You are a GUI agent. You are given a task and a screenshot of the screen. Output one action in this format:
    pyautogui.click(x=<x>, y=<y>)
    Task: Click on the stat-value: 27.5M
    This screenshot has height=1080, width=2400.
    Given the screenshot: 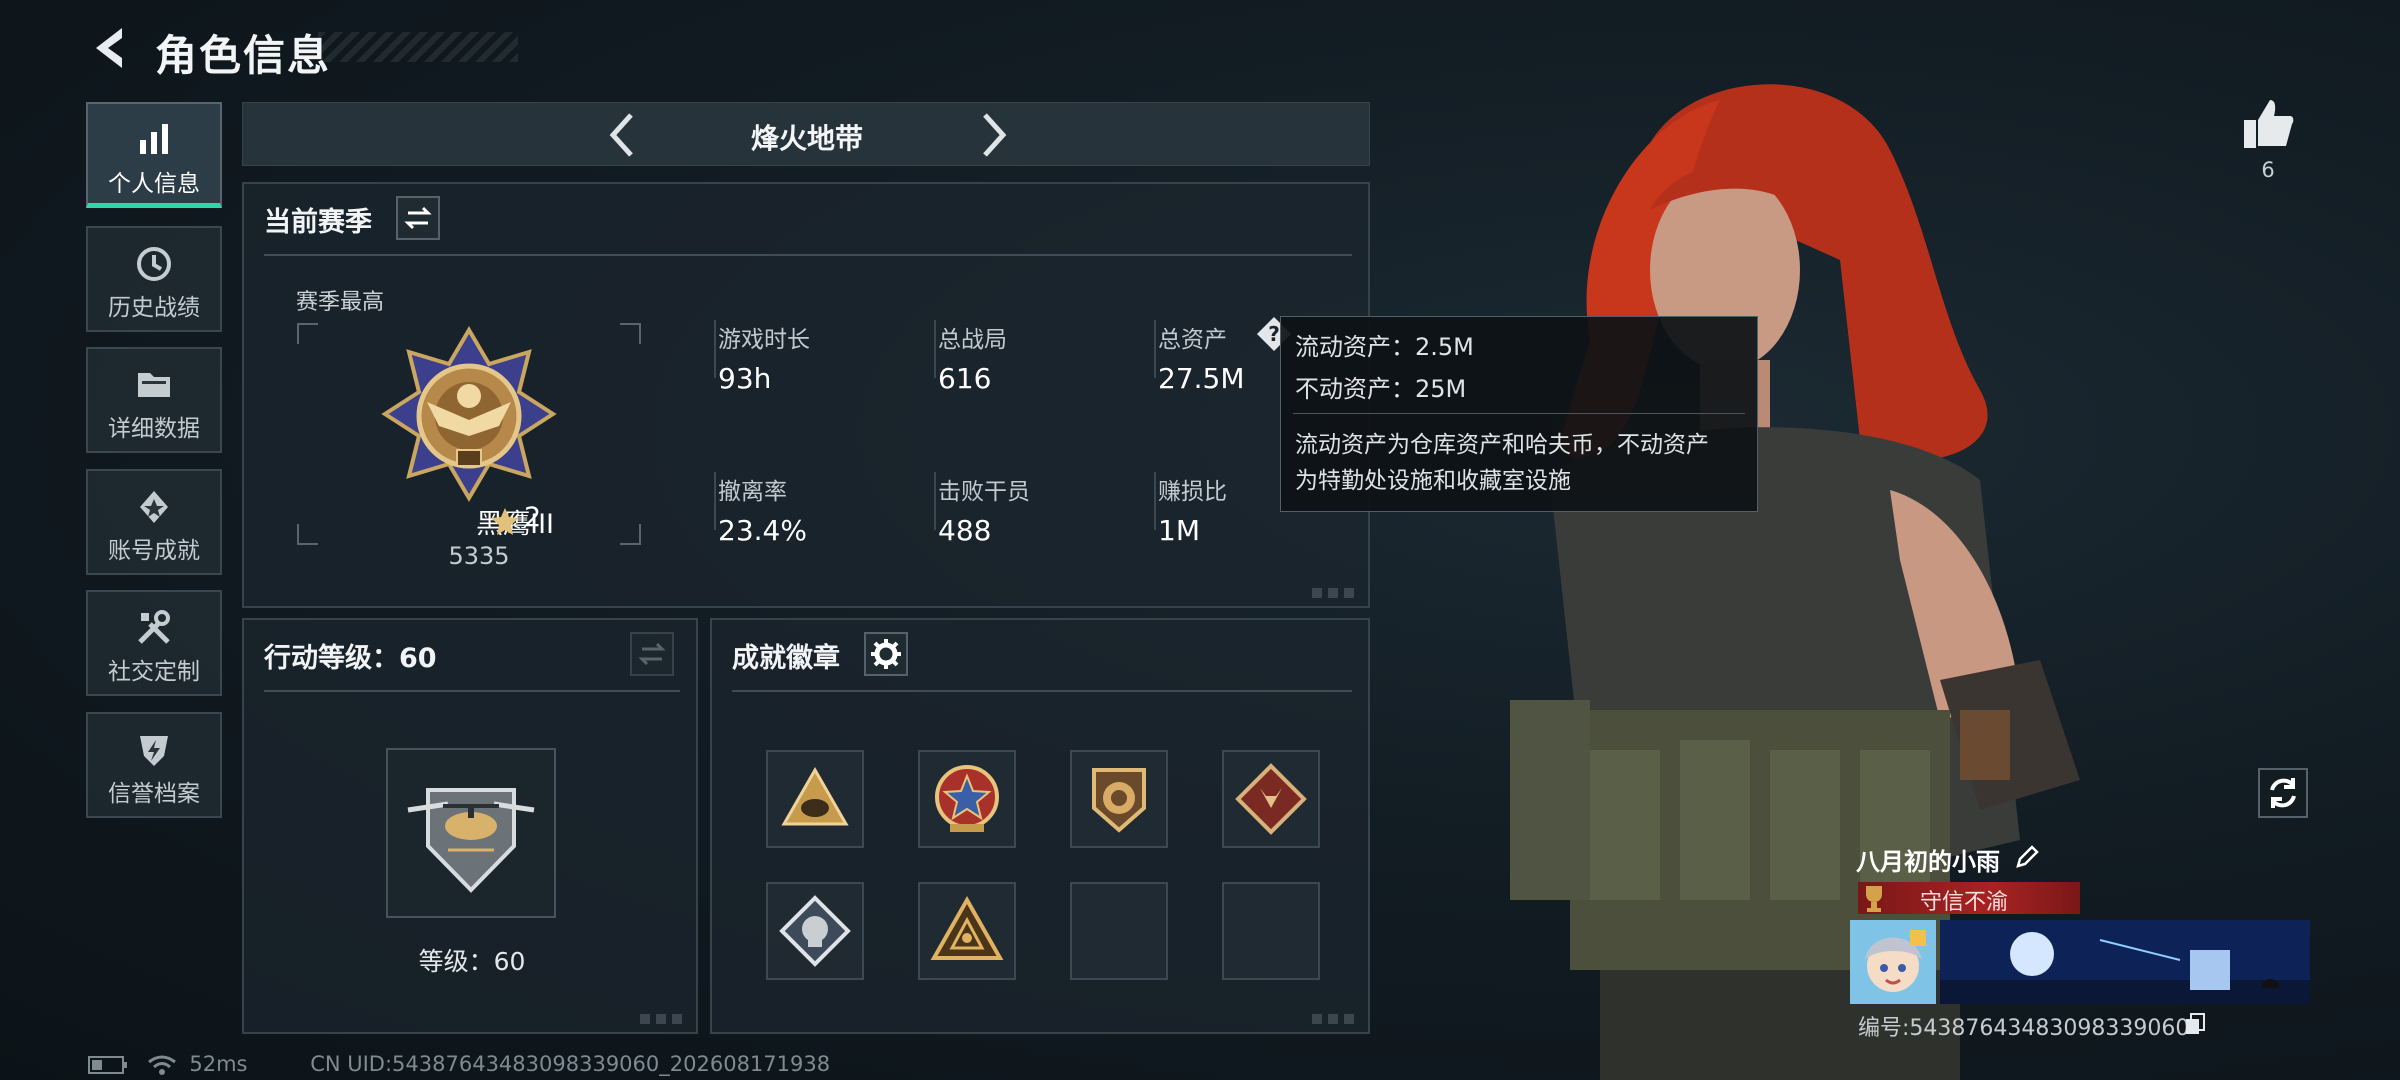 What is the action you would take?
    pyautogui.click(x=1201, y=378)
    